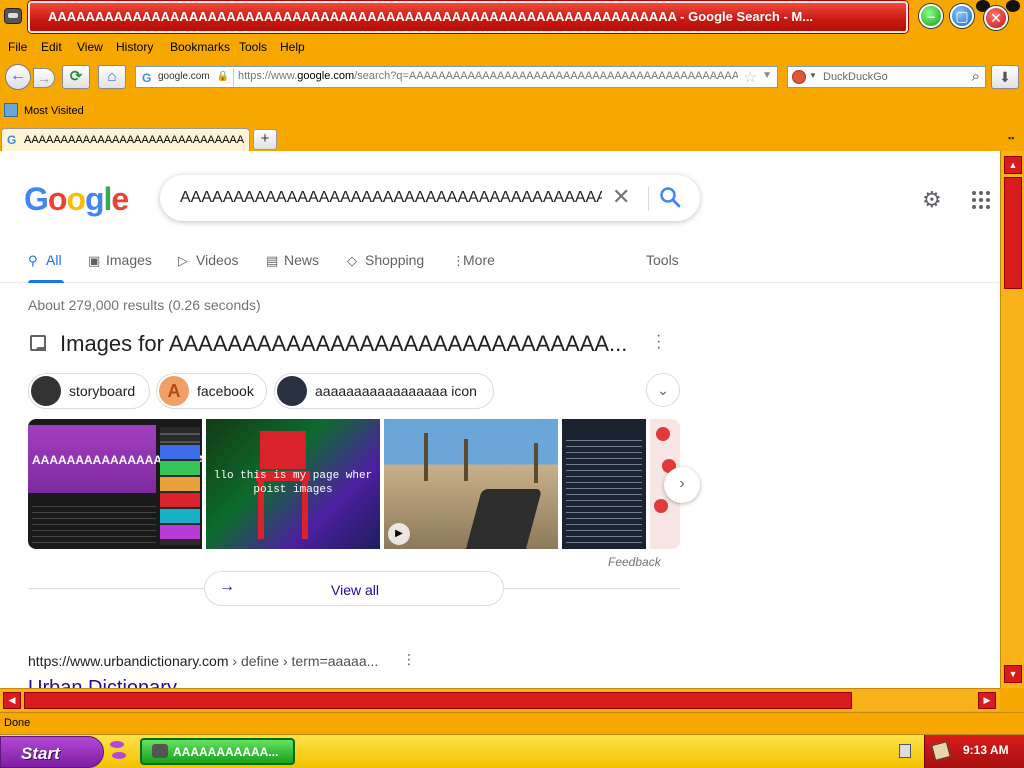 This screenshot has height=768, width=1024. Describe the element at coordinates (658, 342) in the screenshot. I see `more-options-icon: · · ·` at that location.